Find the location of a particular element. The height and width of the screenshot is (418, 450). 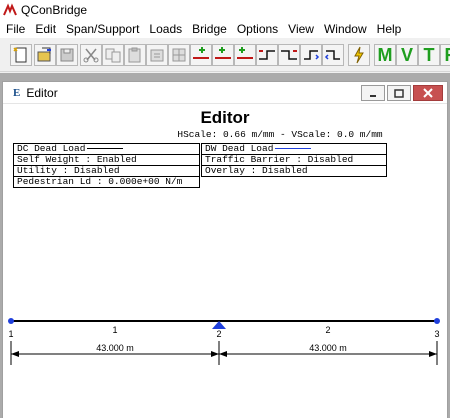

copy-button is located at coordinates (113, 55).